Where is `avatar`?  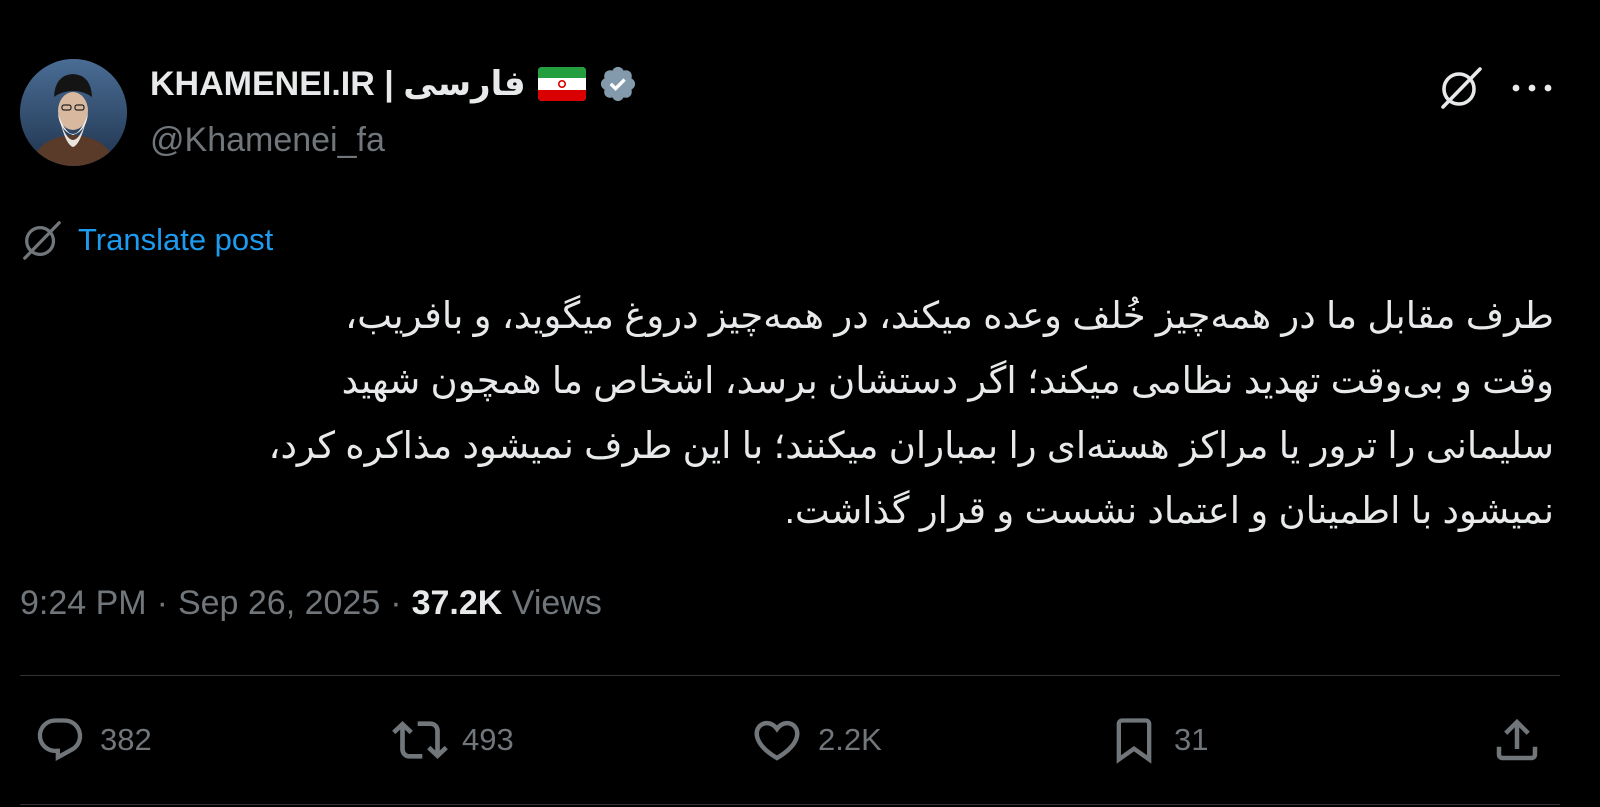
avatar is located at coordinates (73, 112).